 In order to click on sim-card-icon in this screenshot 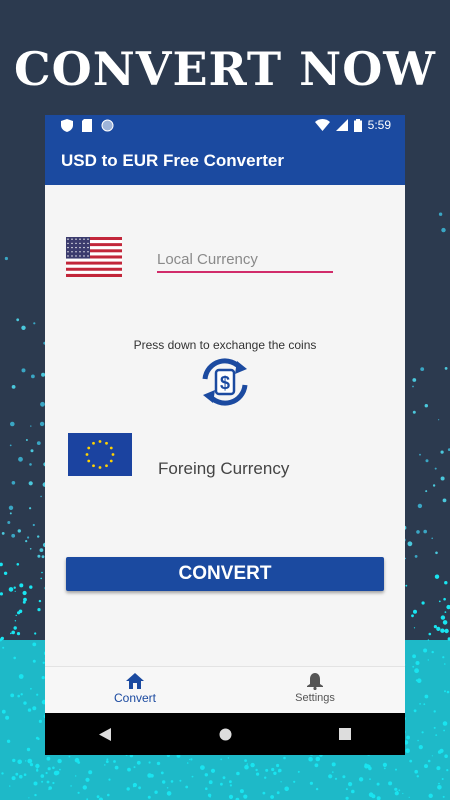, I will do `click(87, 125)`.